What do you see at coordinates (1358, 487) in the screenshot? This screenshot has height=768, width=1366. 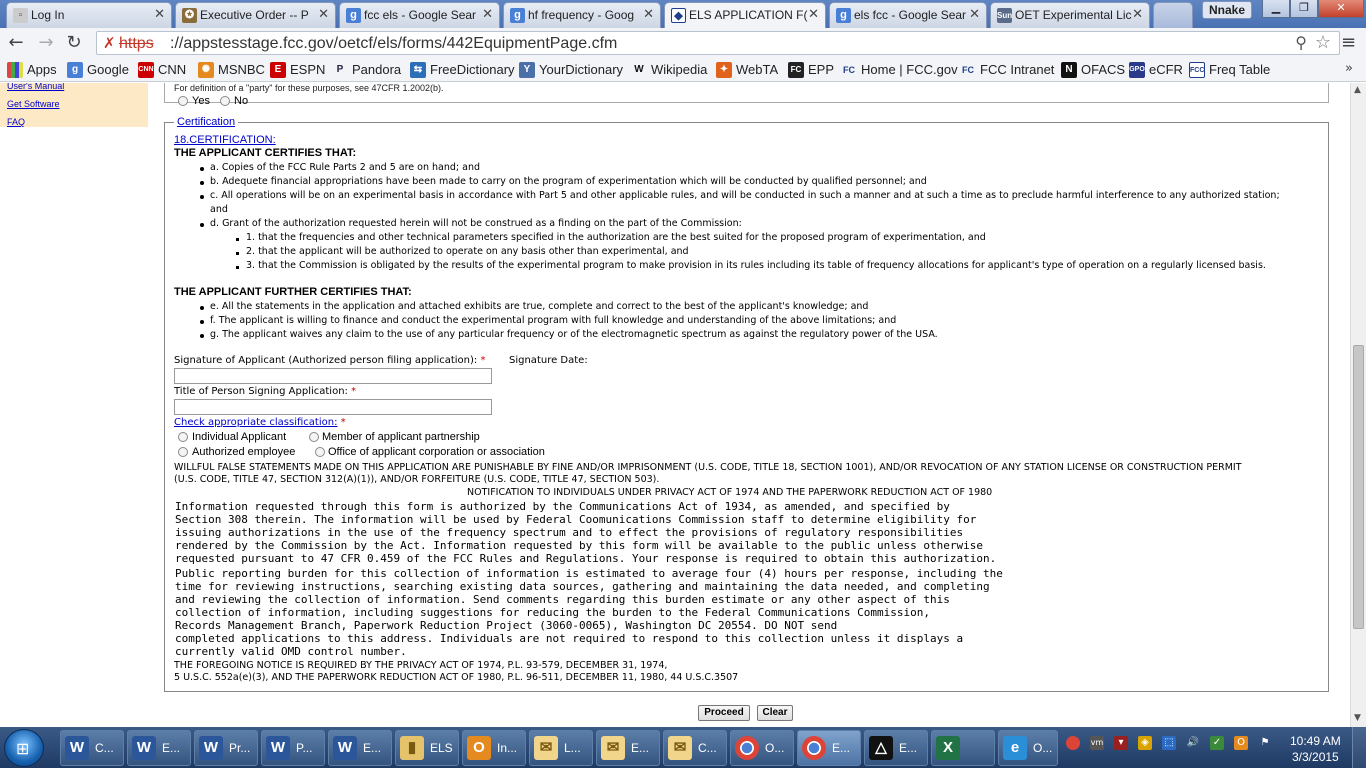 I see `scrollbar-thumb` at bounding box center [1358, 487].